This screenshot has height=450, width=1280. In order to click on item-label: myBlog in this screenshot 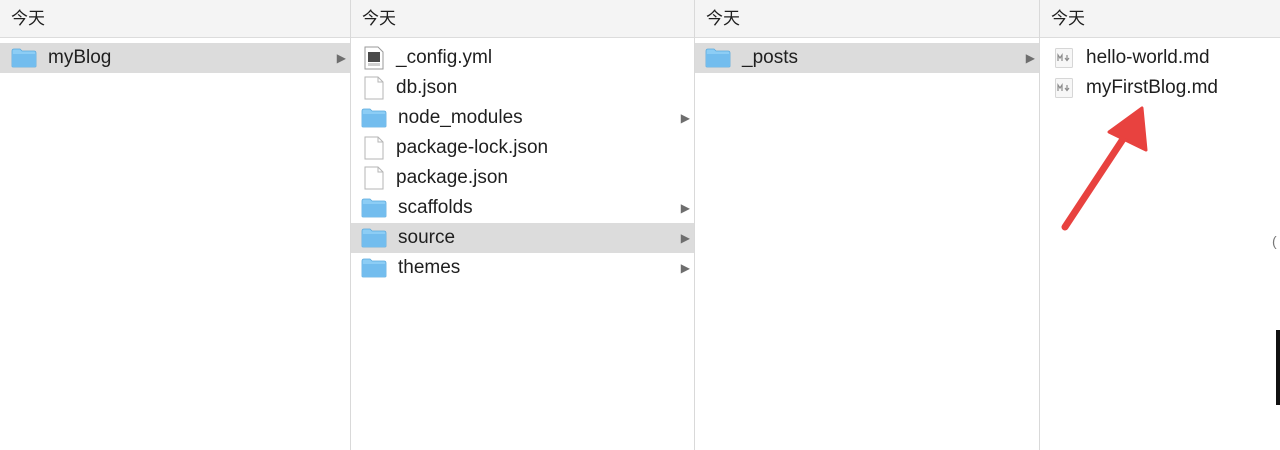, I will do `click(80, 57)`.